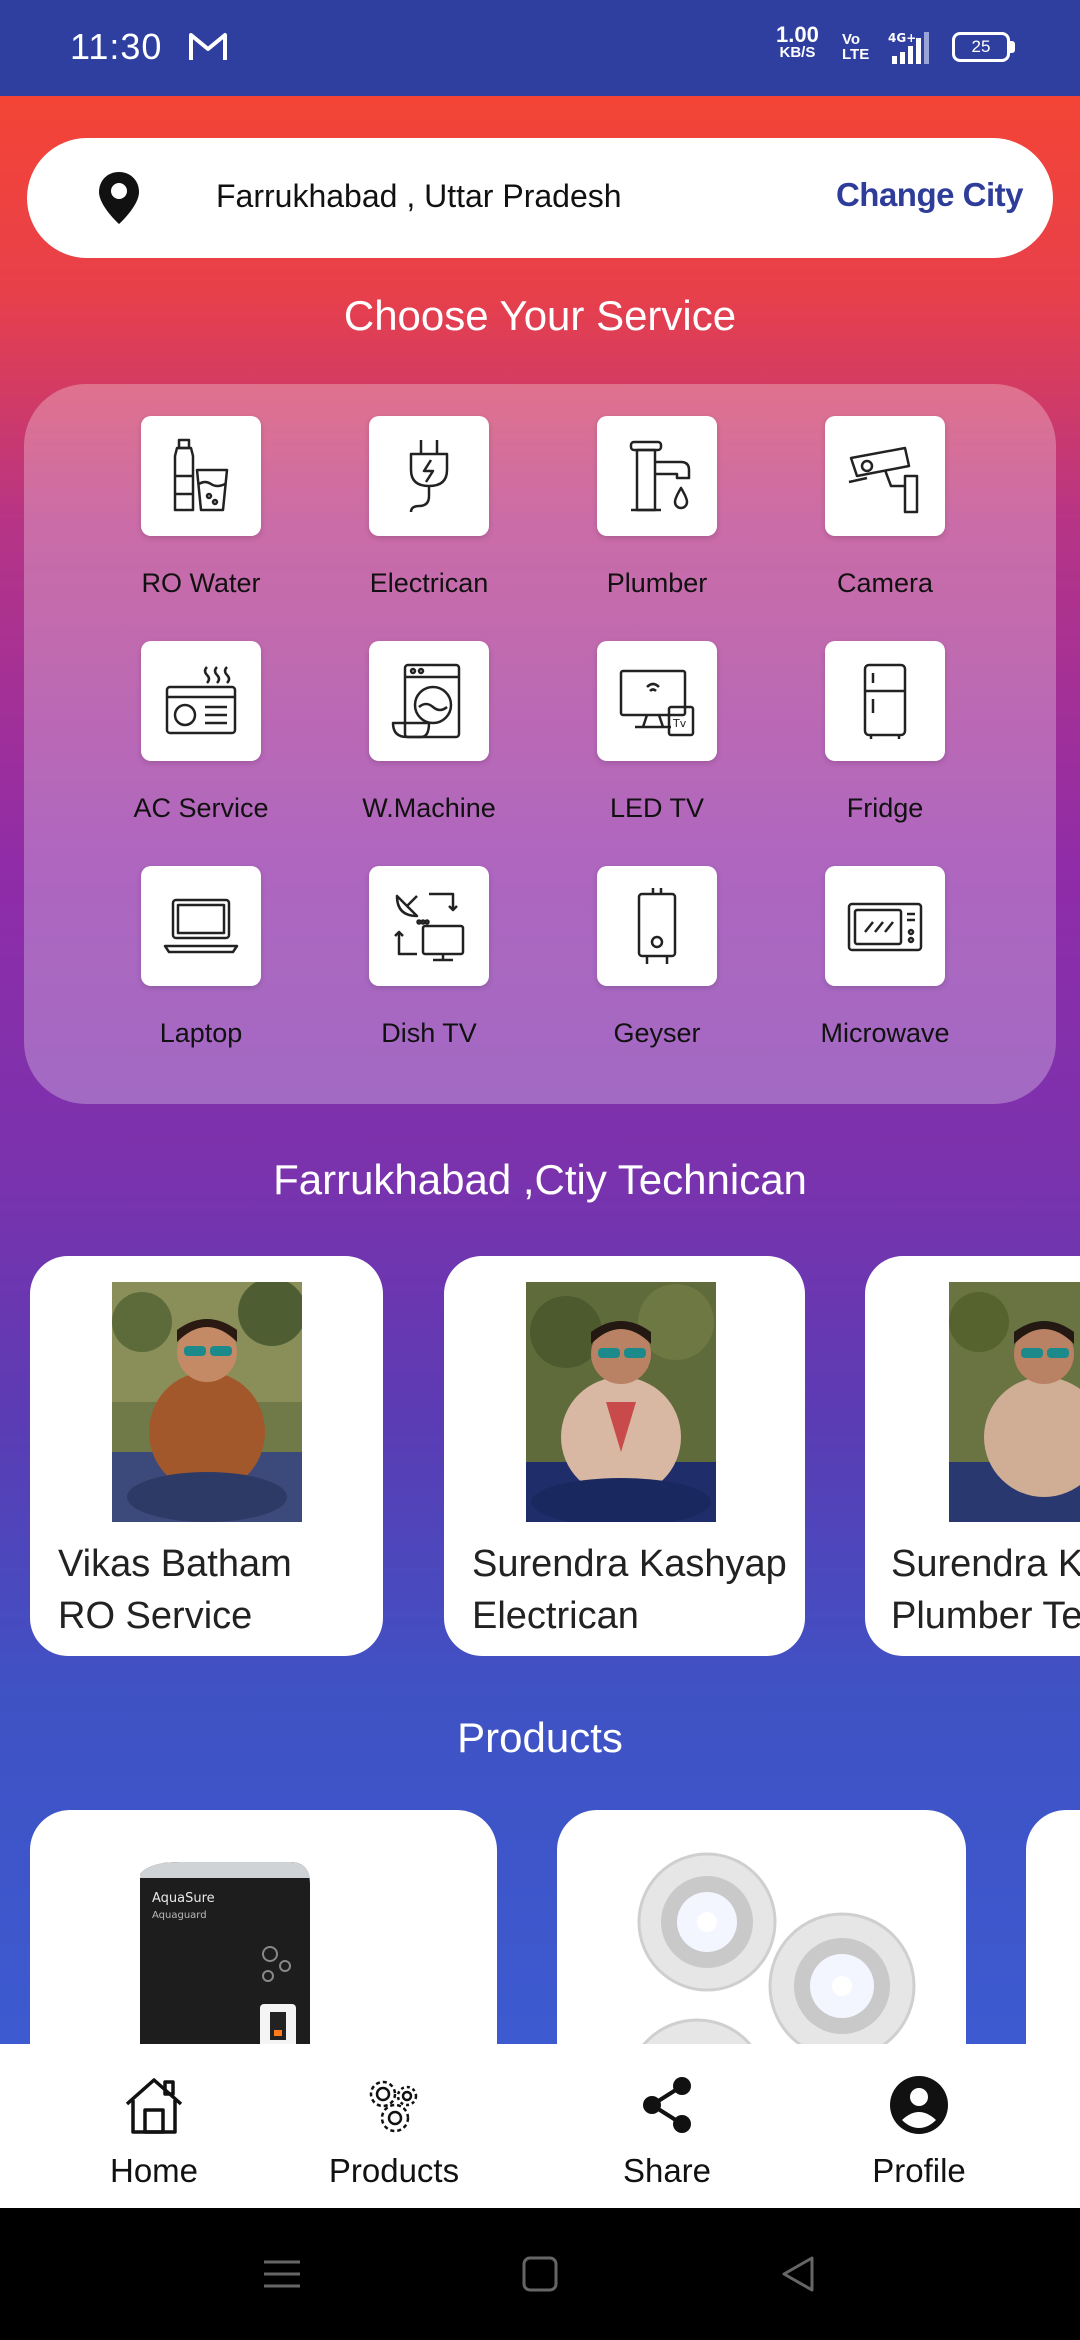 This screenshot has height=2340, width=1080. I want to click on service-item-ac-service: AC Service, so click(201, 741).